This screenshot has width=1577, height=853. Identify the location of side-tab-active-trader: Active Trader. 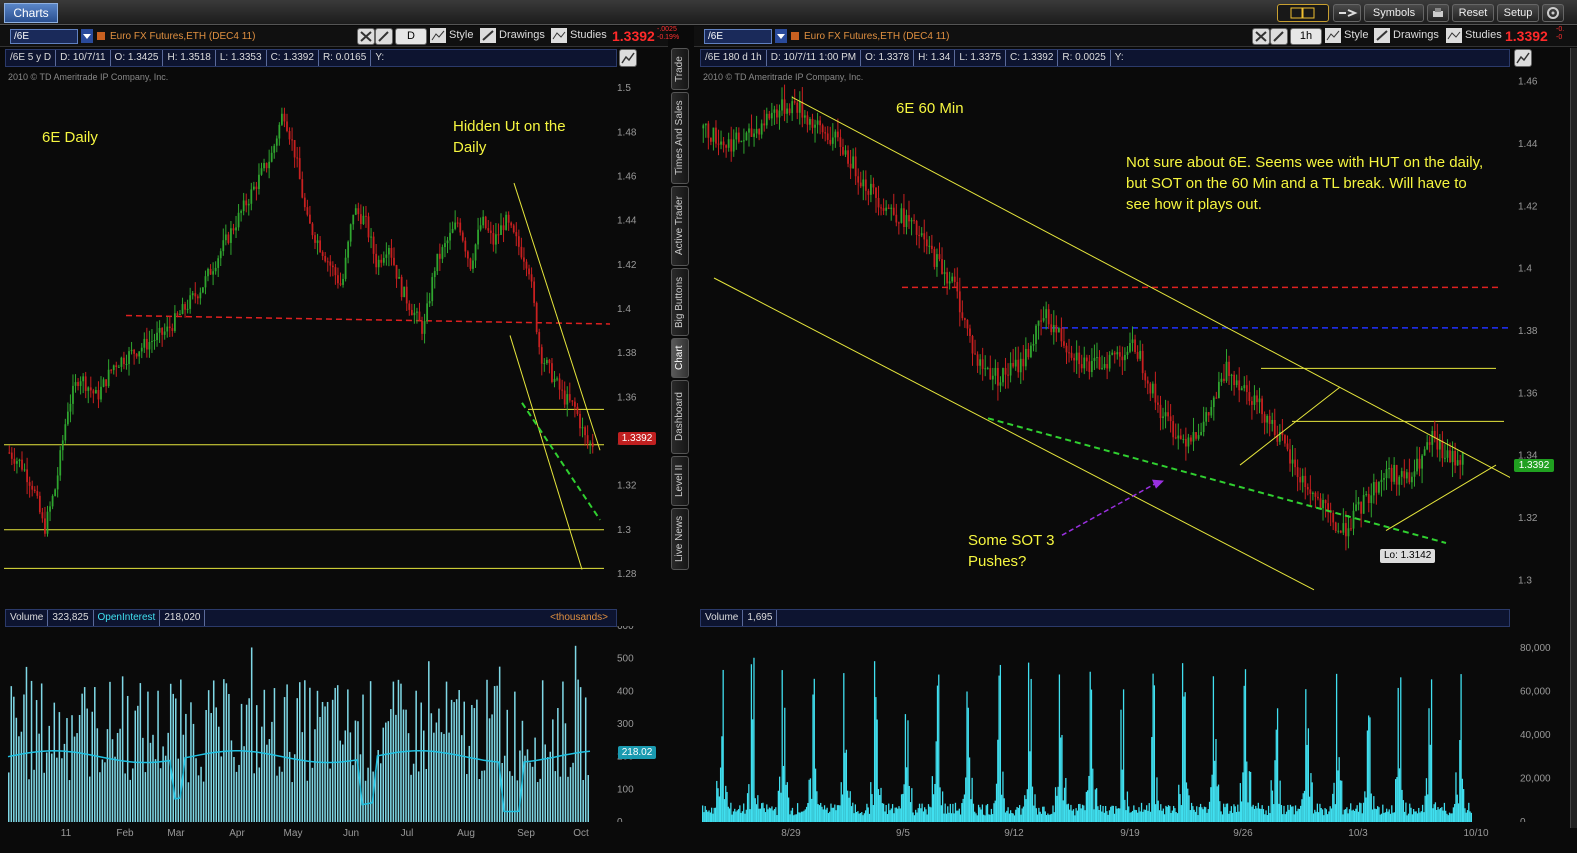
(680, 226).